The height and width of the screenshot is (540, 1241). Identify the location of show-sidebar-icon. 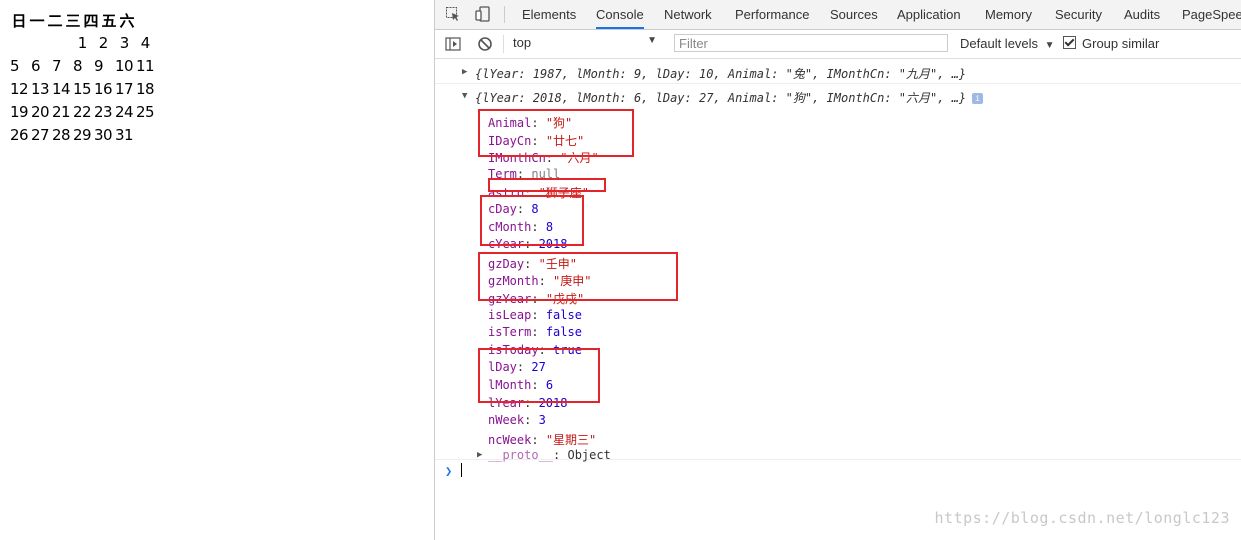
(453, 44).